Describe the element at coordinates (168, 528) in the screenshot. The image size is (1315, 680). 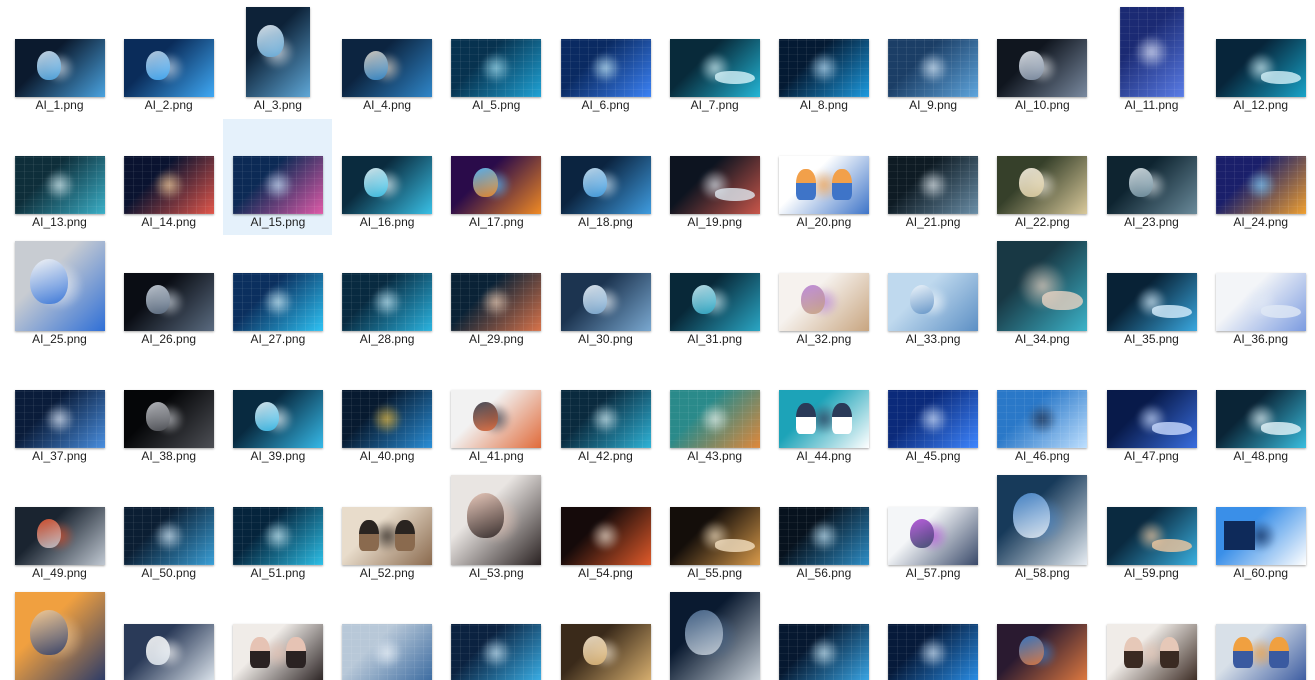
I see `file-item: AI_50.png` at that location.